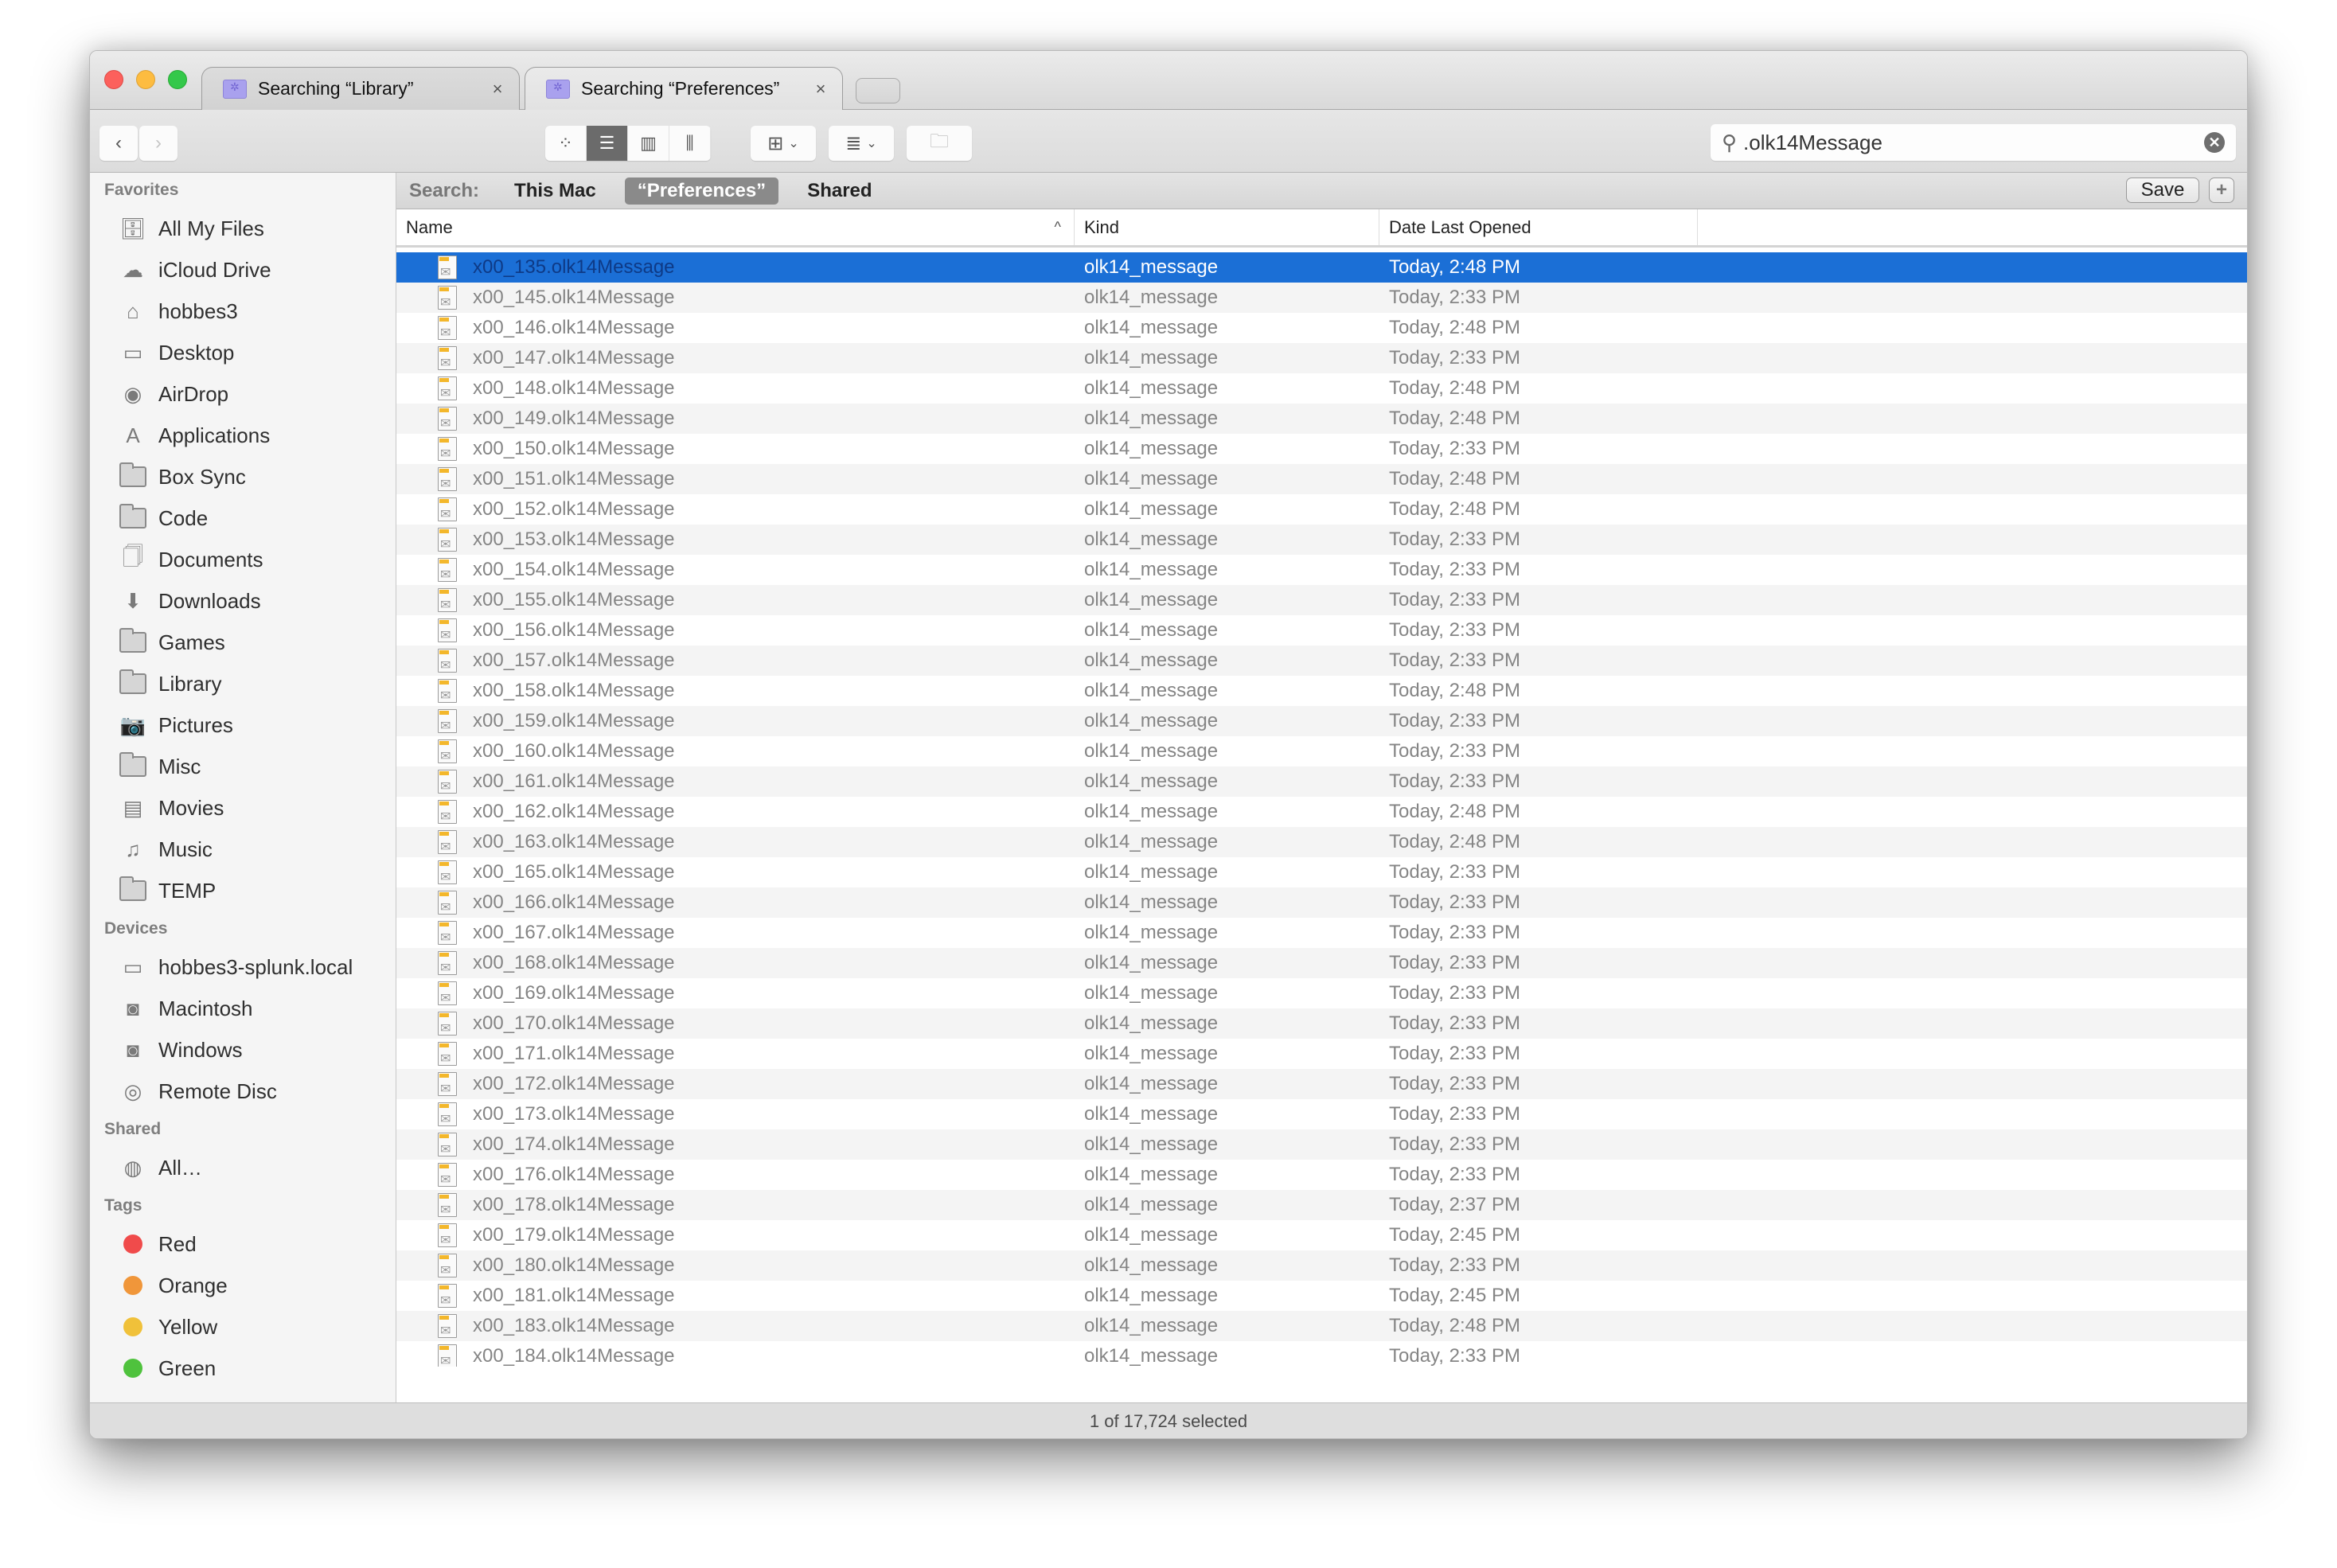 This screenshot has height=1568, width=2337. What do you see at coordinates (736, 227) in the screenshot?
I see `column-header-name: Name ^` at bounding box center [736, 227].